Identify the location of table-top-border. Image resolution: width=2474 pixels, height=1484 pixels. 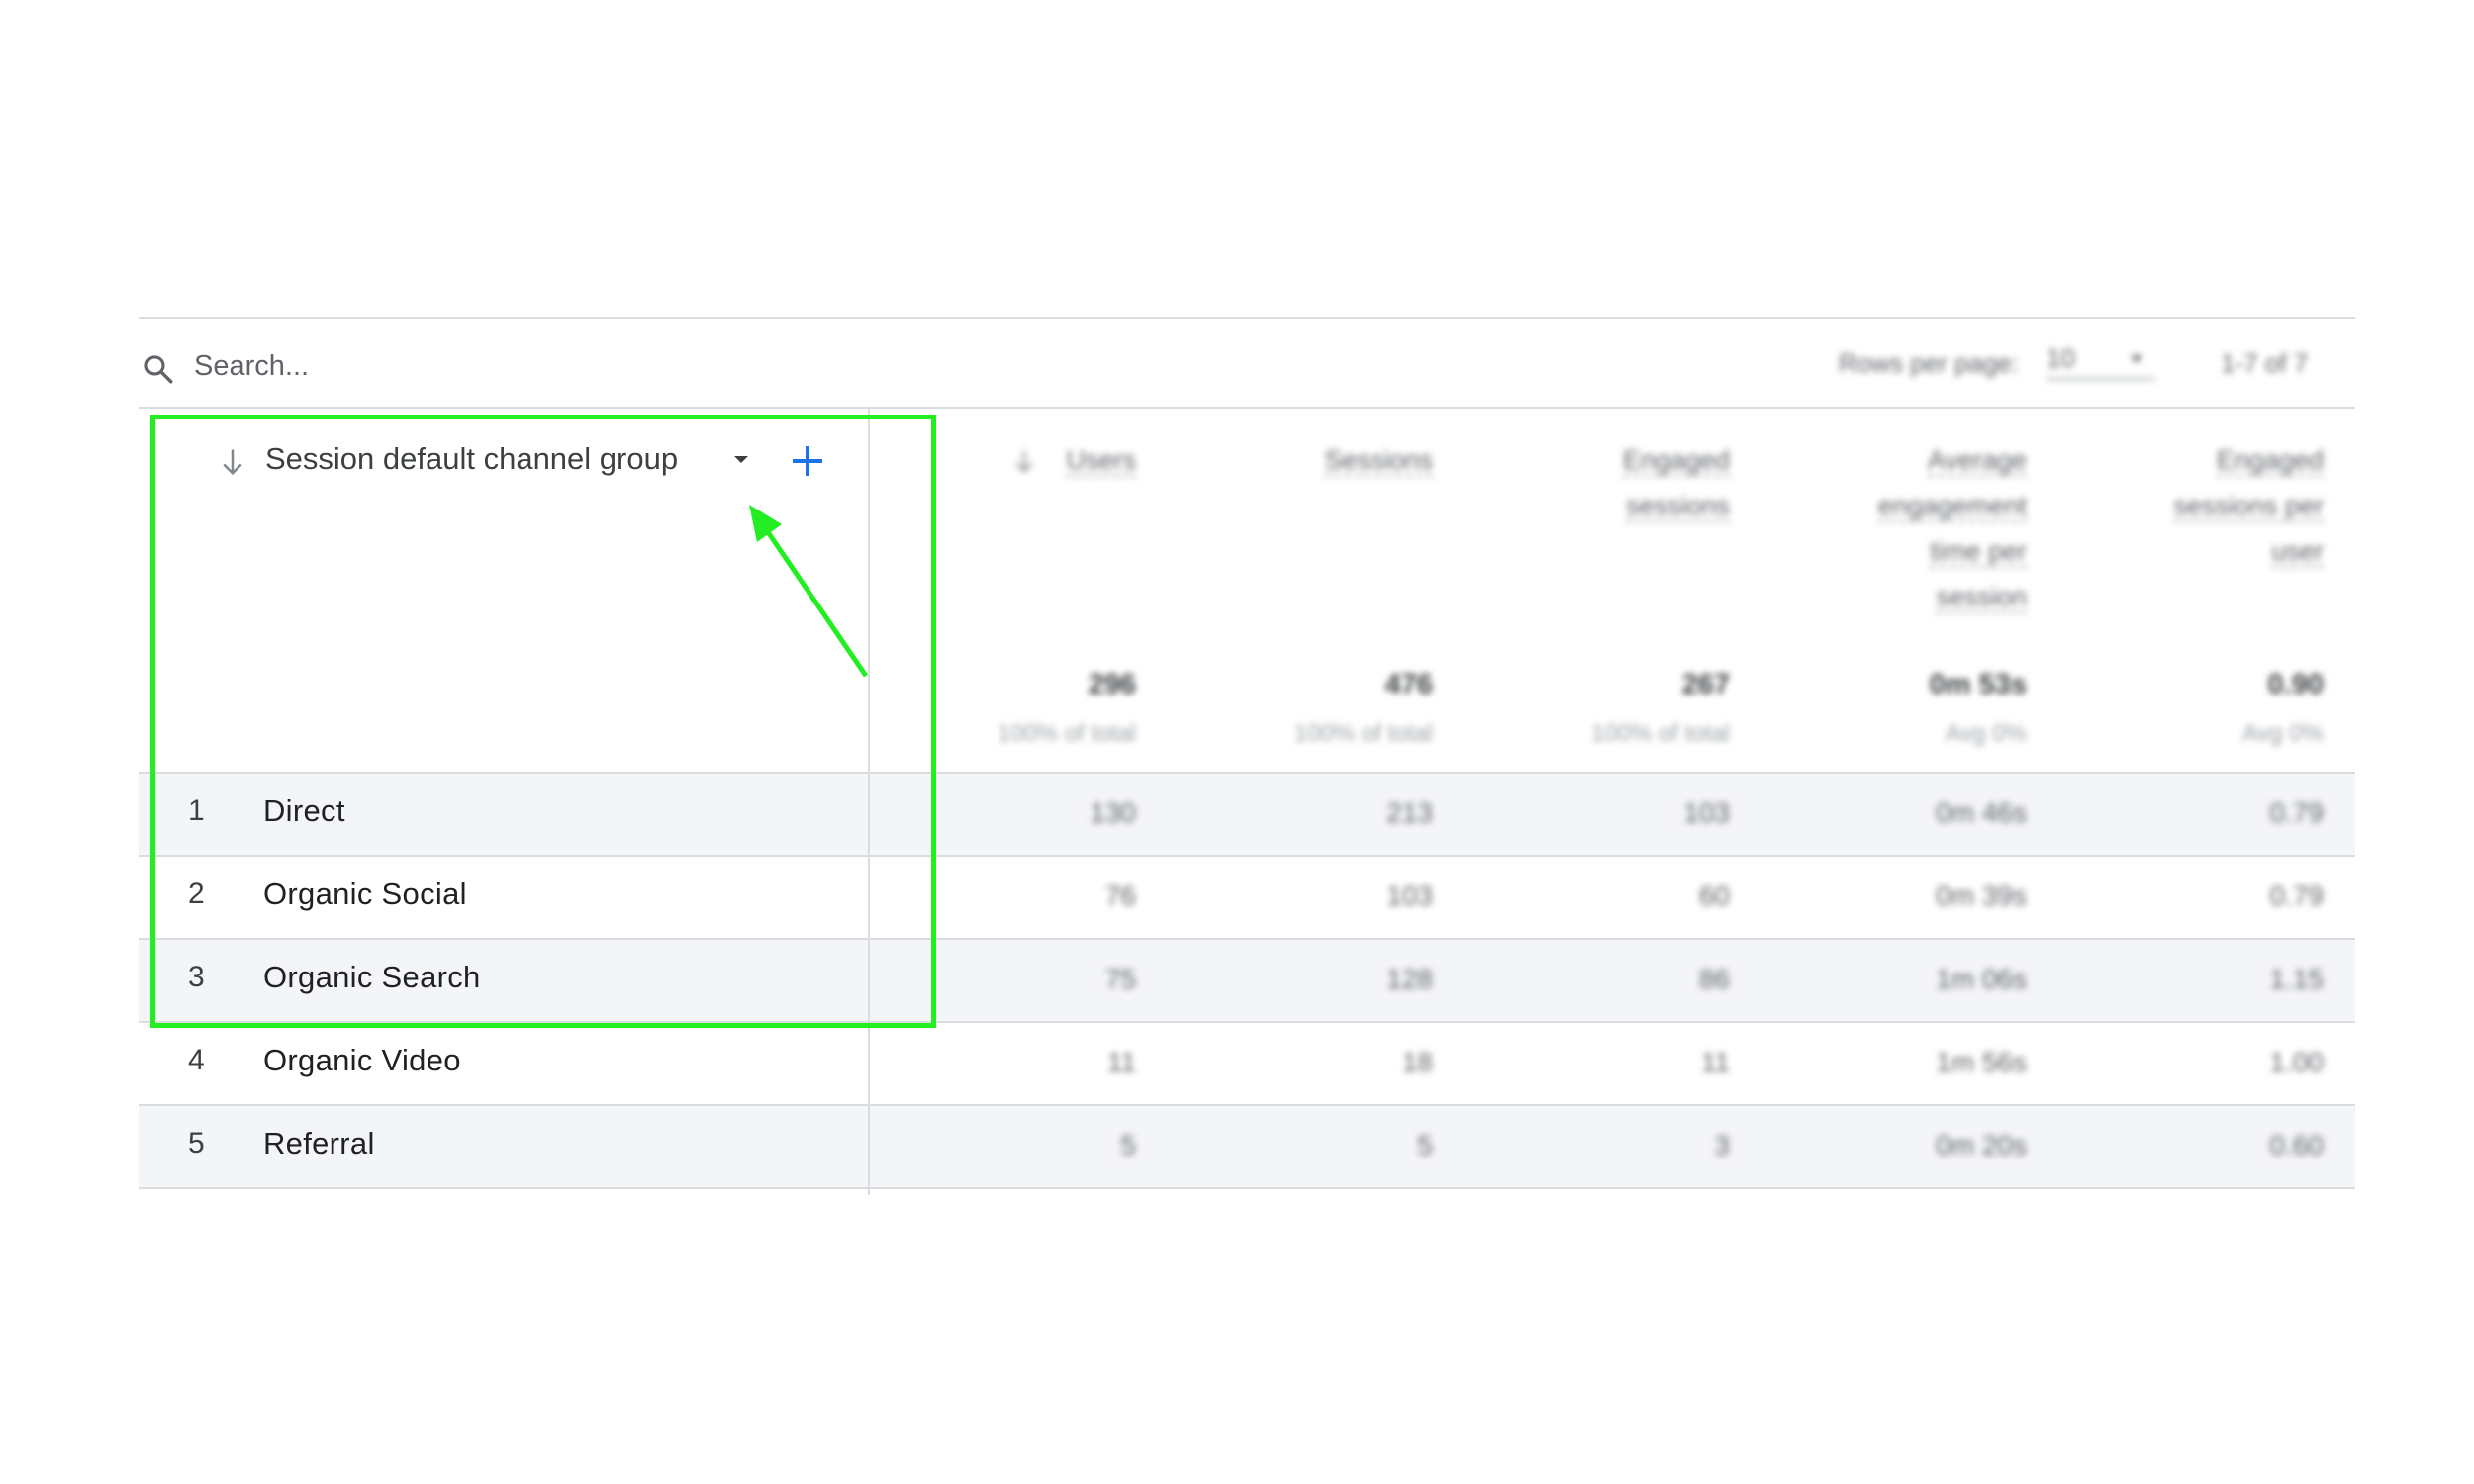
(1247, 318).